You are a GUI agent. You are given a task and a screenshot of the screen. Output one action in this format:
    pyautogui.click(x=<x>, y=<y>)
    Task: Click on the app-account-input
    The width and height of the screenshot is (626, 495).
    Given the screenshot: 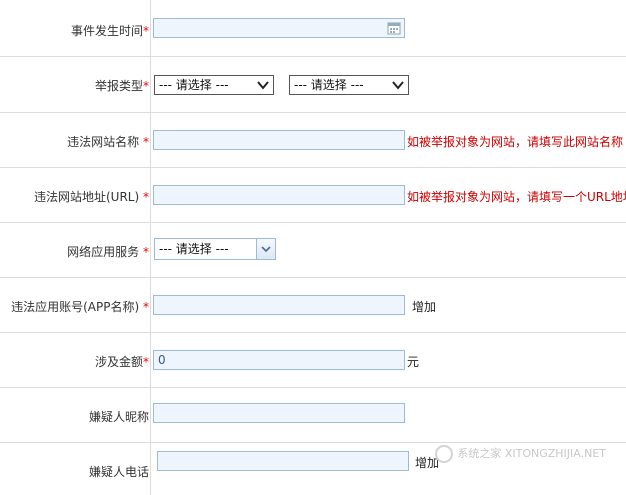 What is the action you would take?
    pyautogui.click(x=279, y=305)
    